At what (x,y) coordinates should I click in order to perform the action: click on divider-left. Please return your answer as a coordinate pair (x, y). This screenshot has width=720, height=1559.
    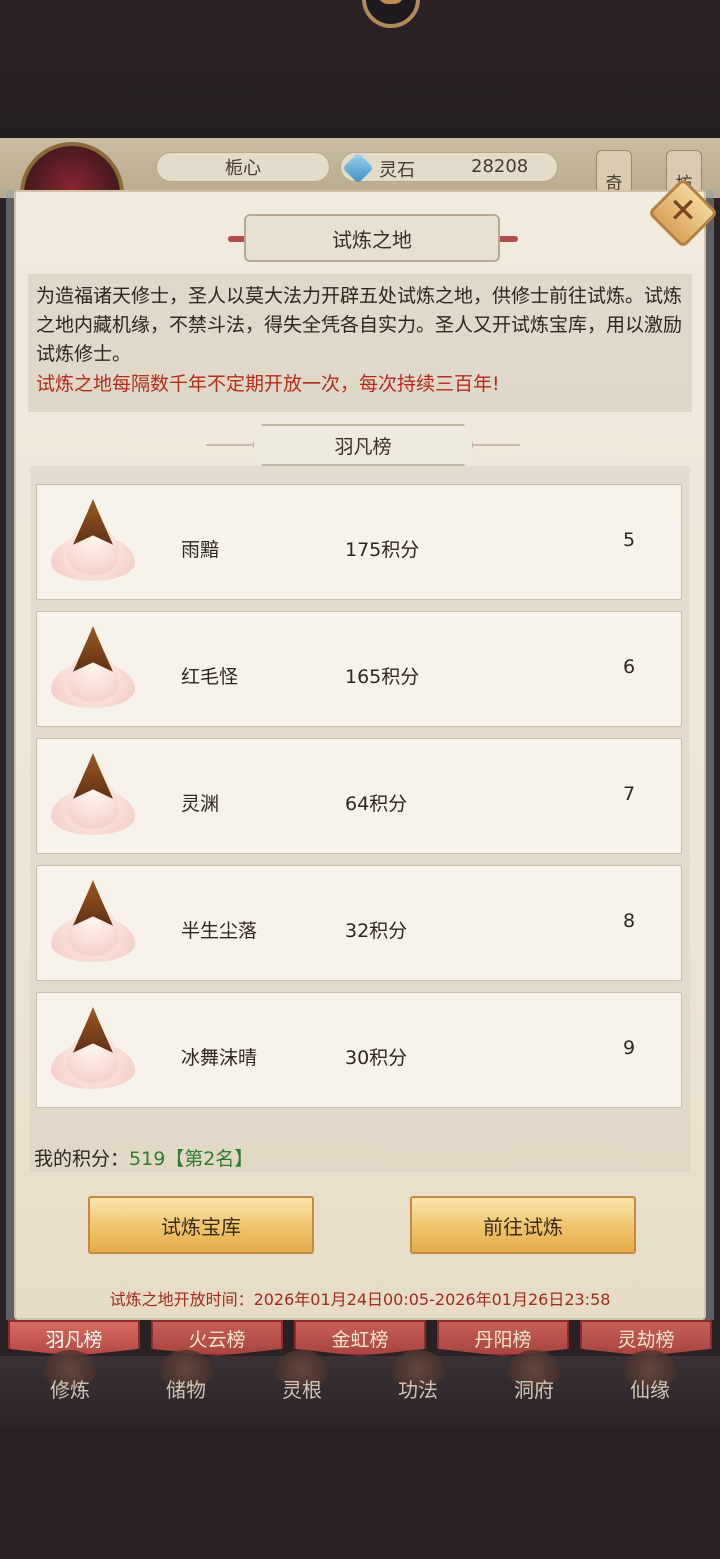
    Looking at the image, I should click on (229, 445).